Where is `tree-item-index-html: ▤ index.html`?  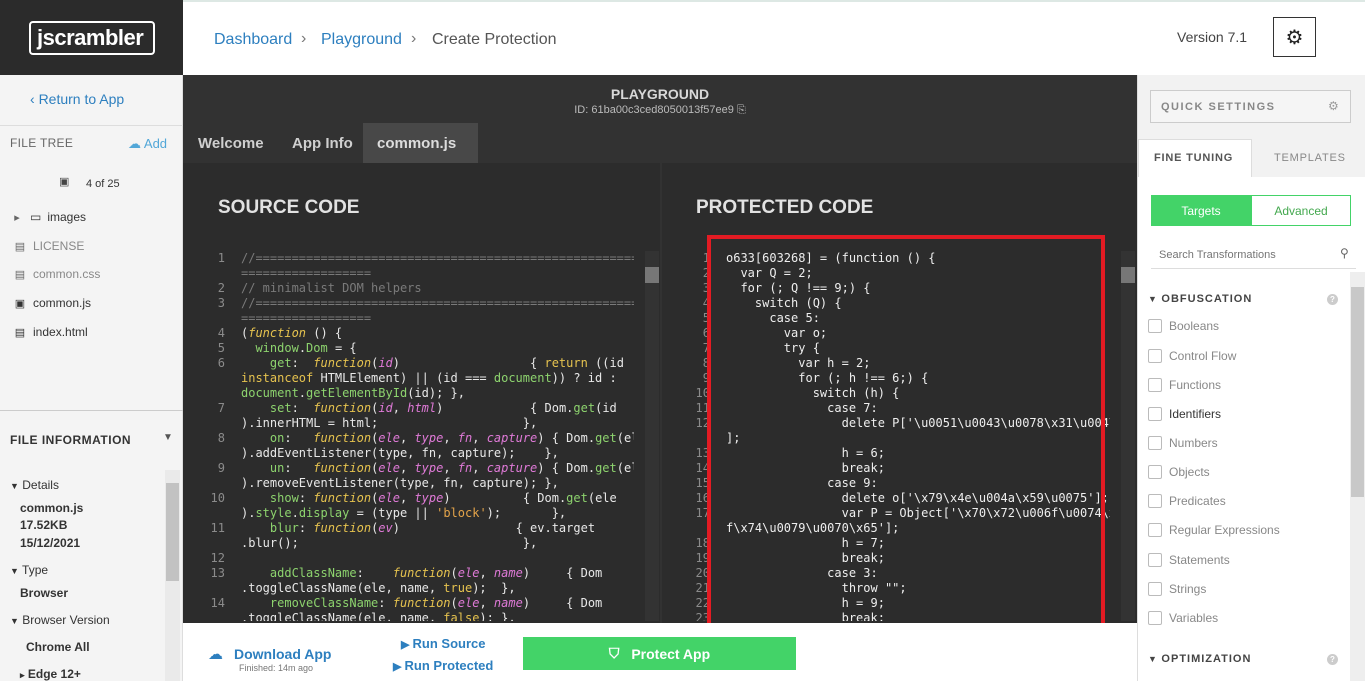 tree-item-index-html: ▤ index.html is located at coordinates (50, 332).